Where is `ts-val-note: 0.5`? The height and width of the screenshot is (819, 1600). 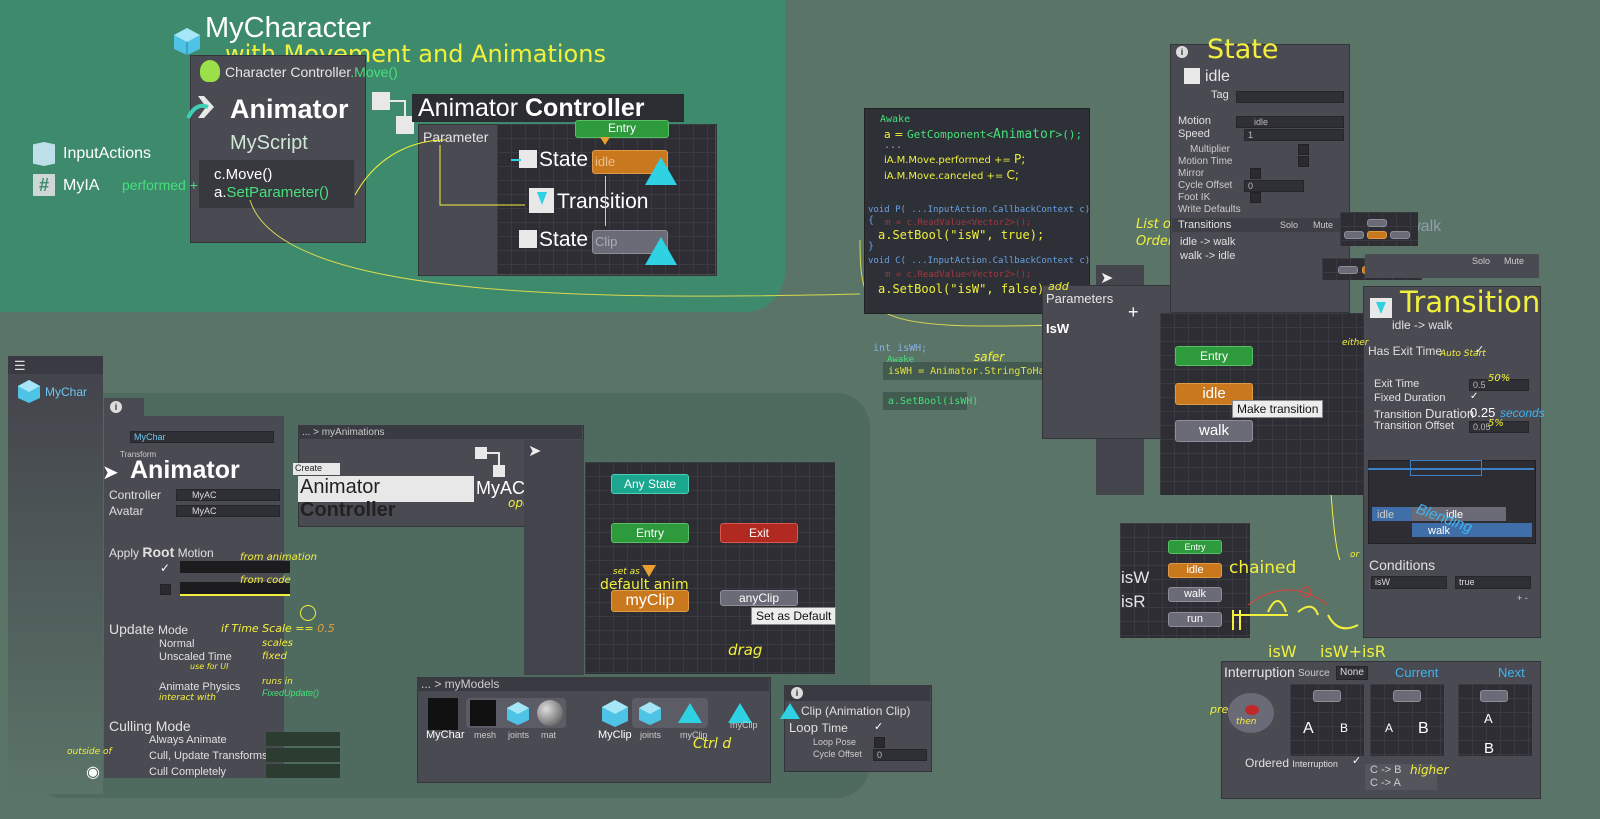
ts-val-note: 0.5 is located at coordinates (326, 628).